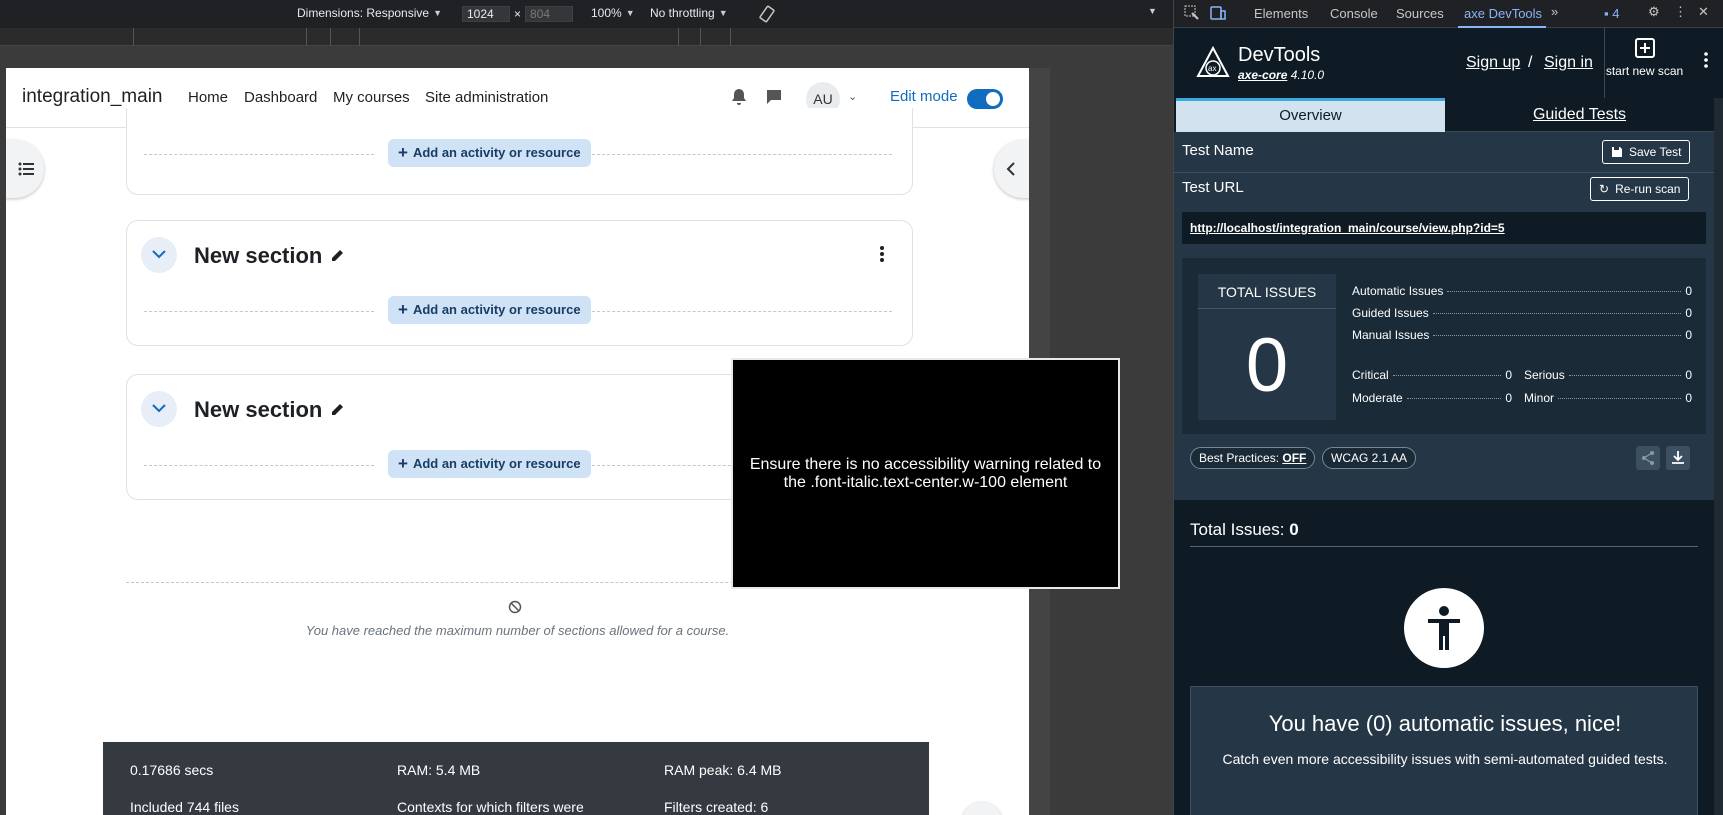 The width and height of the screenshot is (1723, 815). Describe the element at coordinates (586, 37) in the screenshot. I see `ruler` at that location.